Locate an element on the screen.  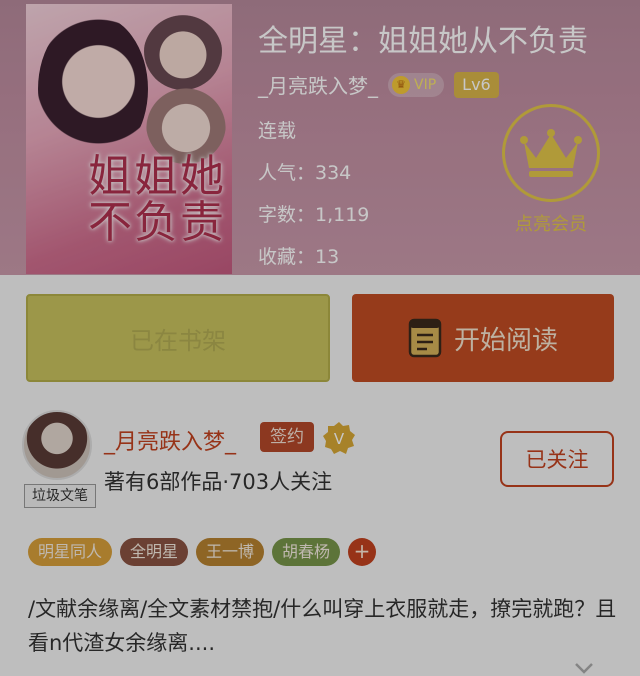
avatar-tag: 垃圾文笔 is located at coordinates (60, 496).